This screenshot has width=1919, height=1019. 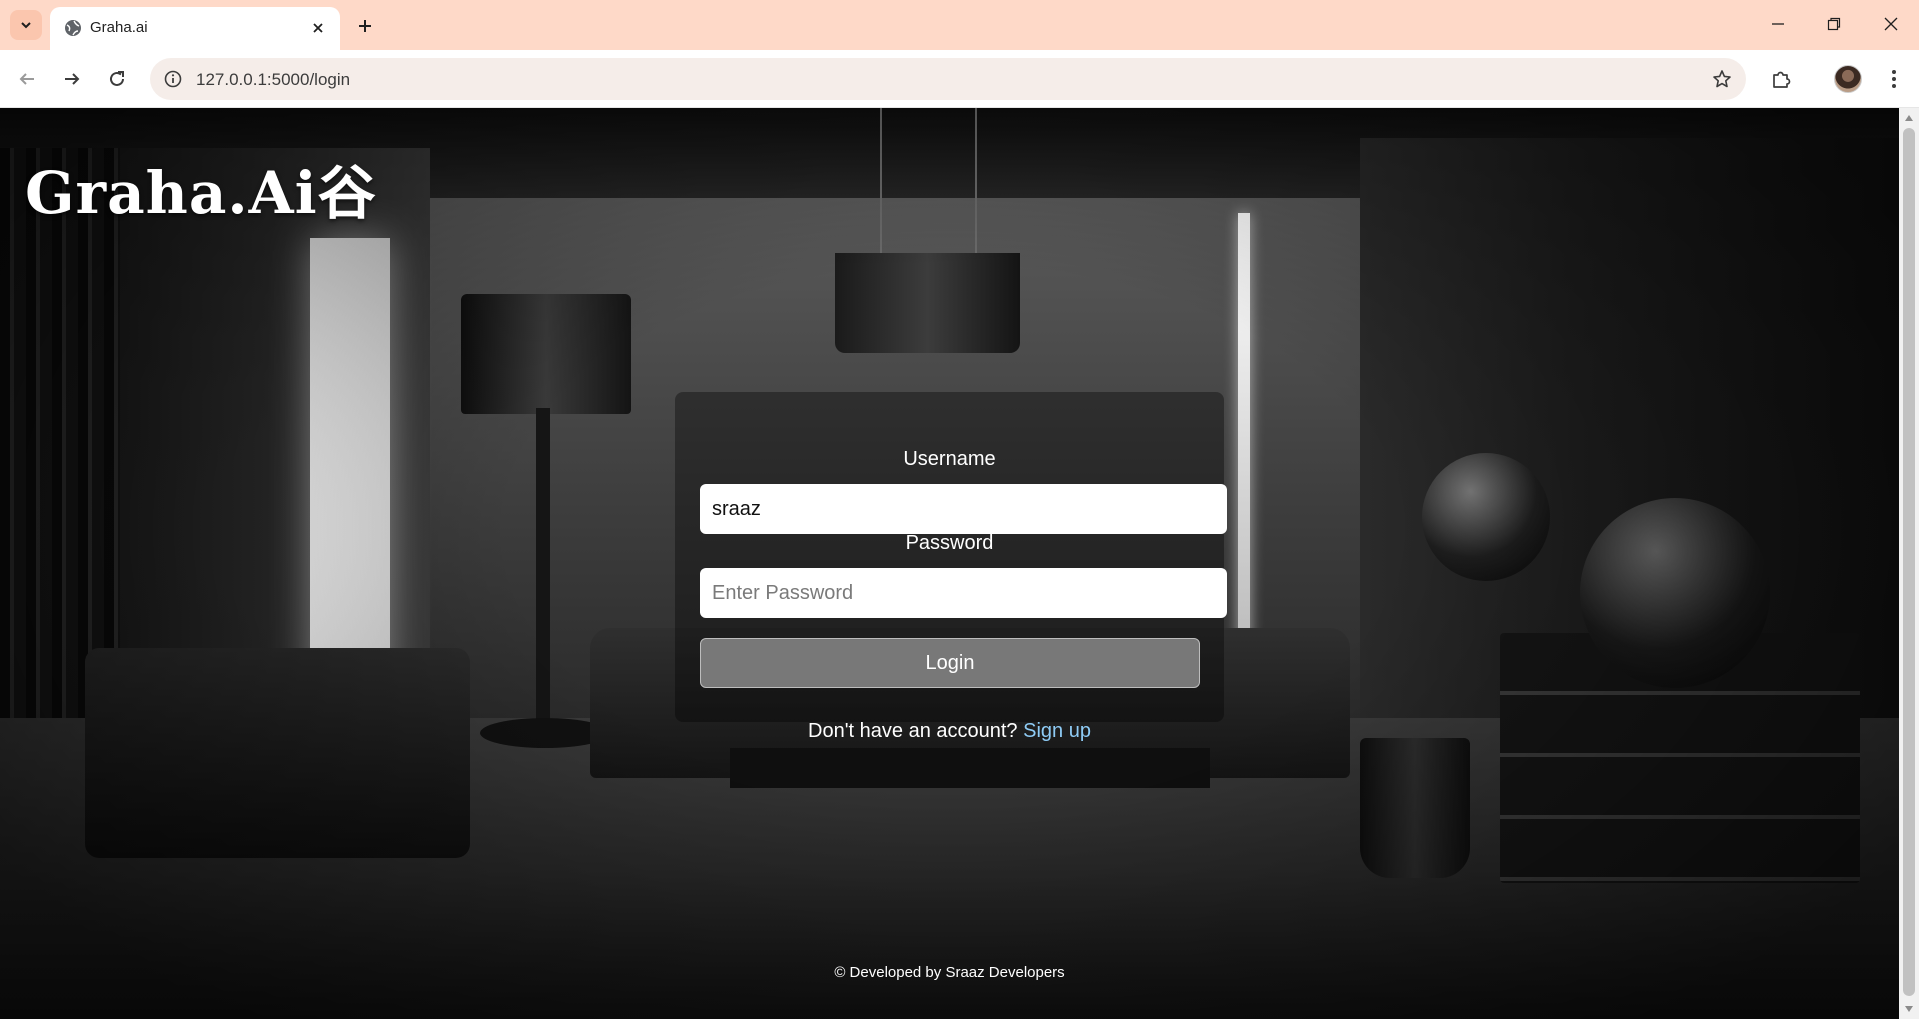 I want to click on bookmark-button, so click(x=1722, y=79).